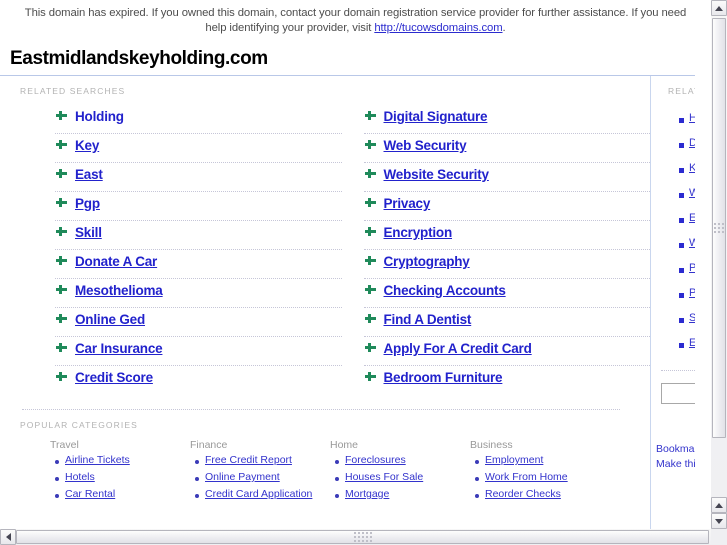 The width and height of the screenshot is (727, 545). I want to click on vertical-scrollbar-thumb, so click(719, 228).